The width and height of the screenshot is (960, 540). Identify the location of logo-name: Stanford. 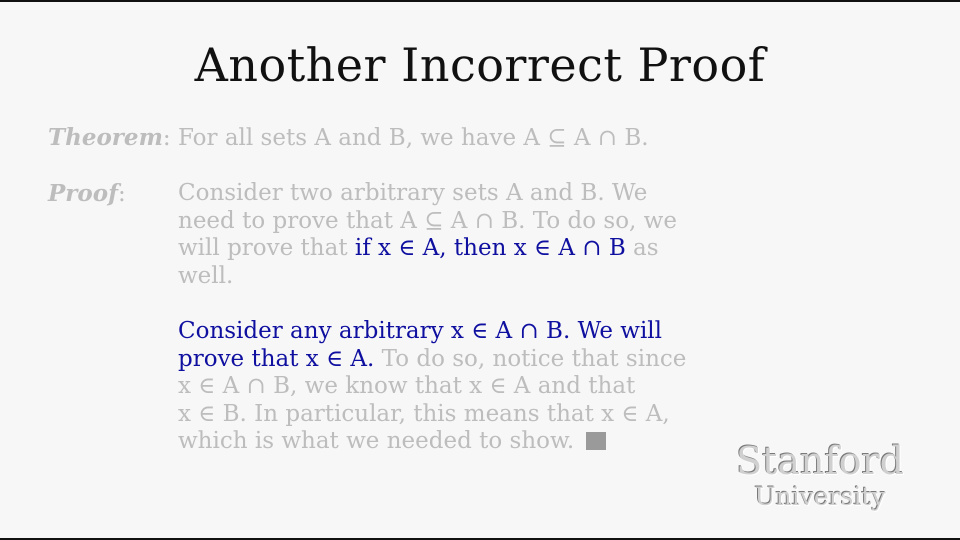
(820, 461).